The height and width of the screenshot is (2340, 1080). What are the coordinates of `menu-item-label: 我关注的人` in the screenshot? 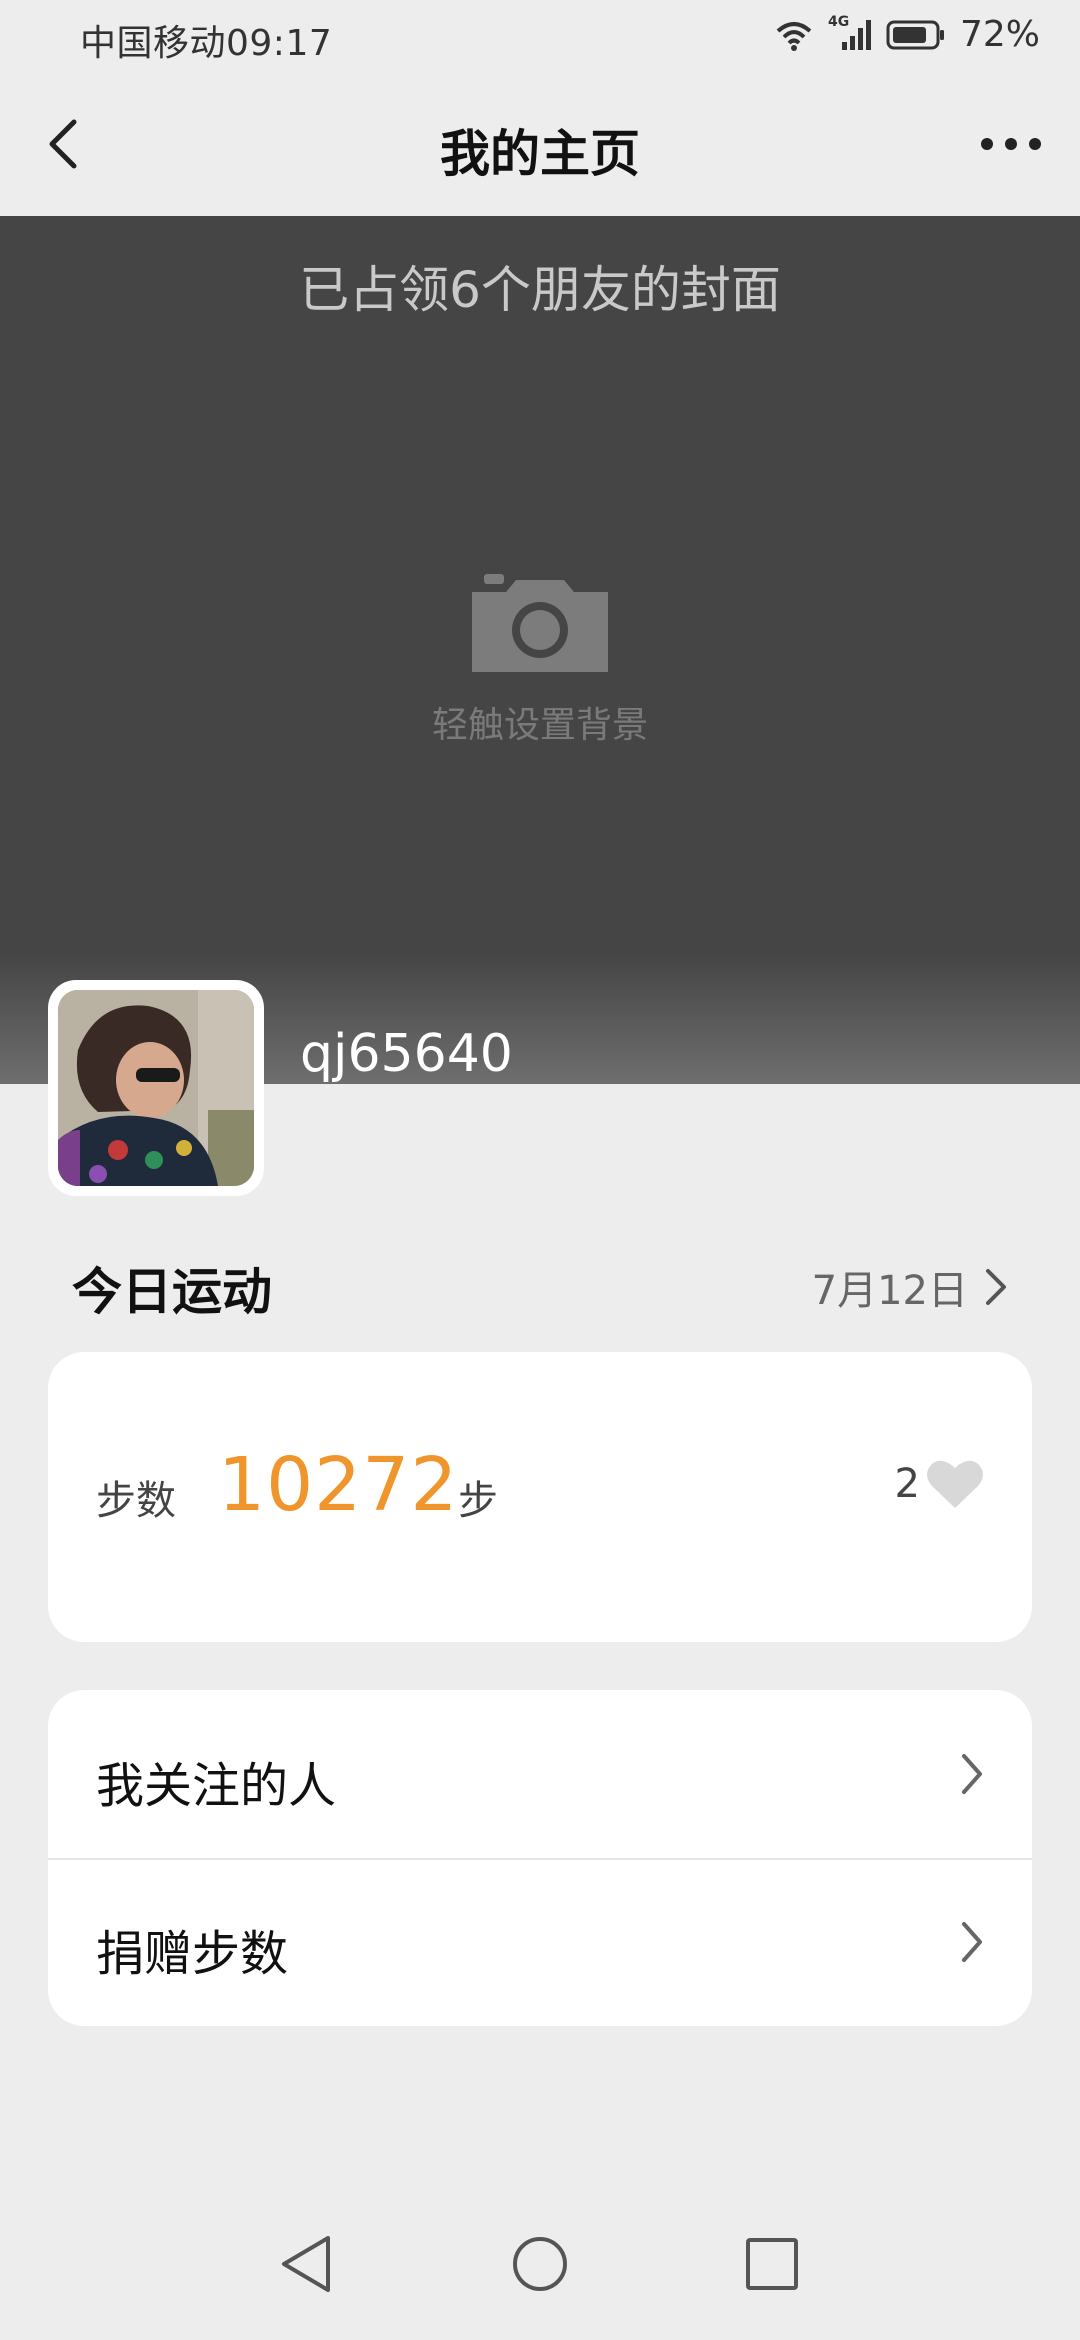 It's located at (216, 1786).